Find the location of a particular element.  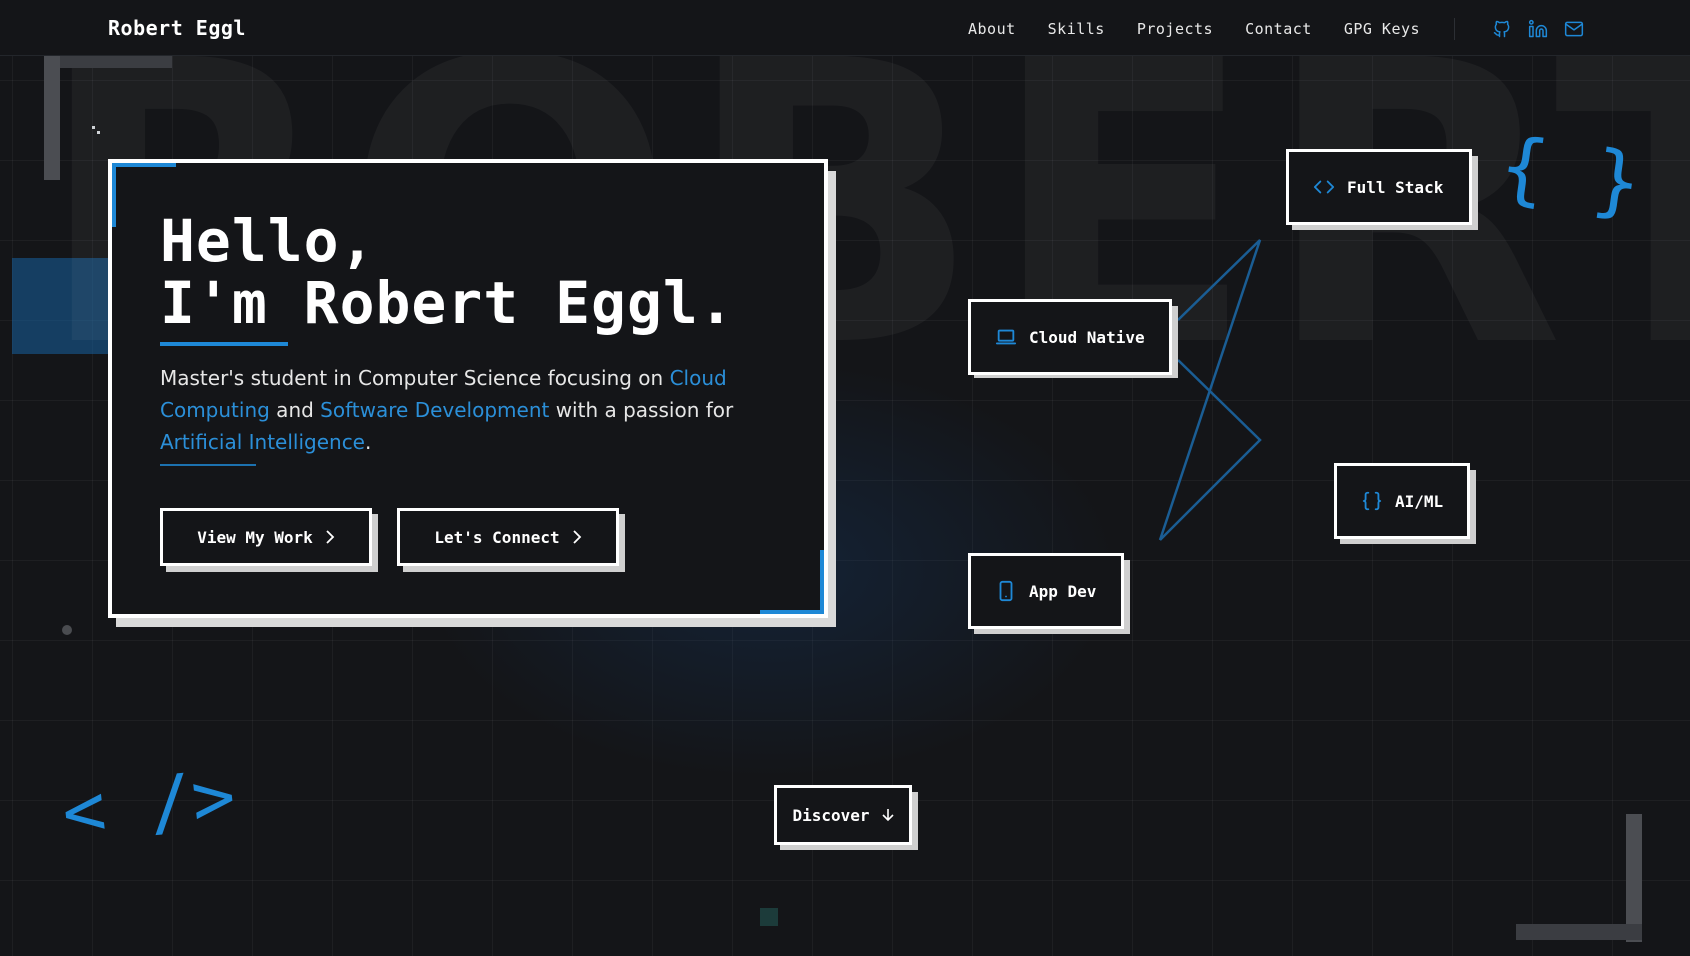

nav-link-projects: Projects is located at coordinates (1175, 29).